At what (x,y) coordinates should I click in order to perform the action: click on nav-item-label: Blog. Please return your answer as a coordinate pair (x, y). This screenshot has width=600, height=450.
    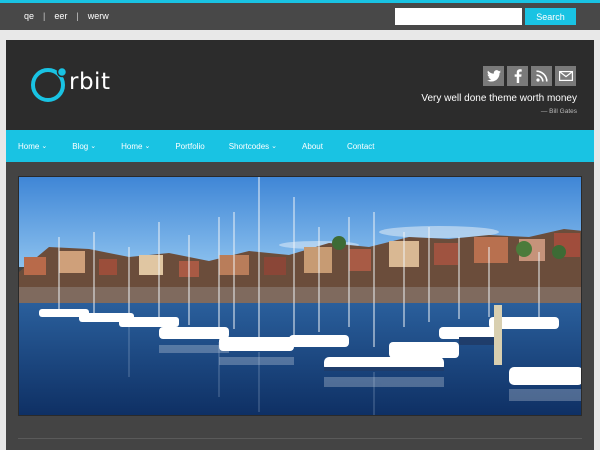
    Looking at the image, I should click on (80, 146).